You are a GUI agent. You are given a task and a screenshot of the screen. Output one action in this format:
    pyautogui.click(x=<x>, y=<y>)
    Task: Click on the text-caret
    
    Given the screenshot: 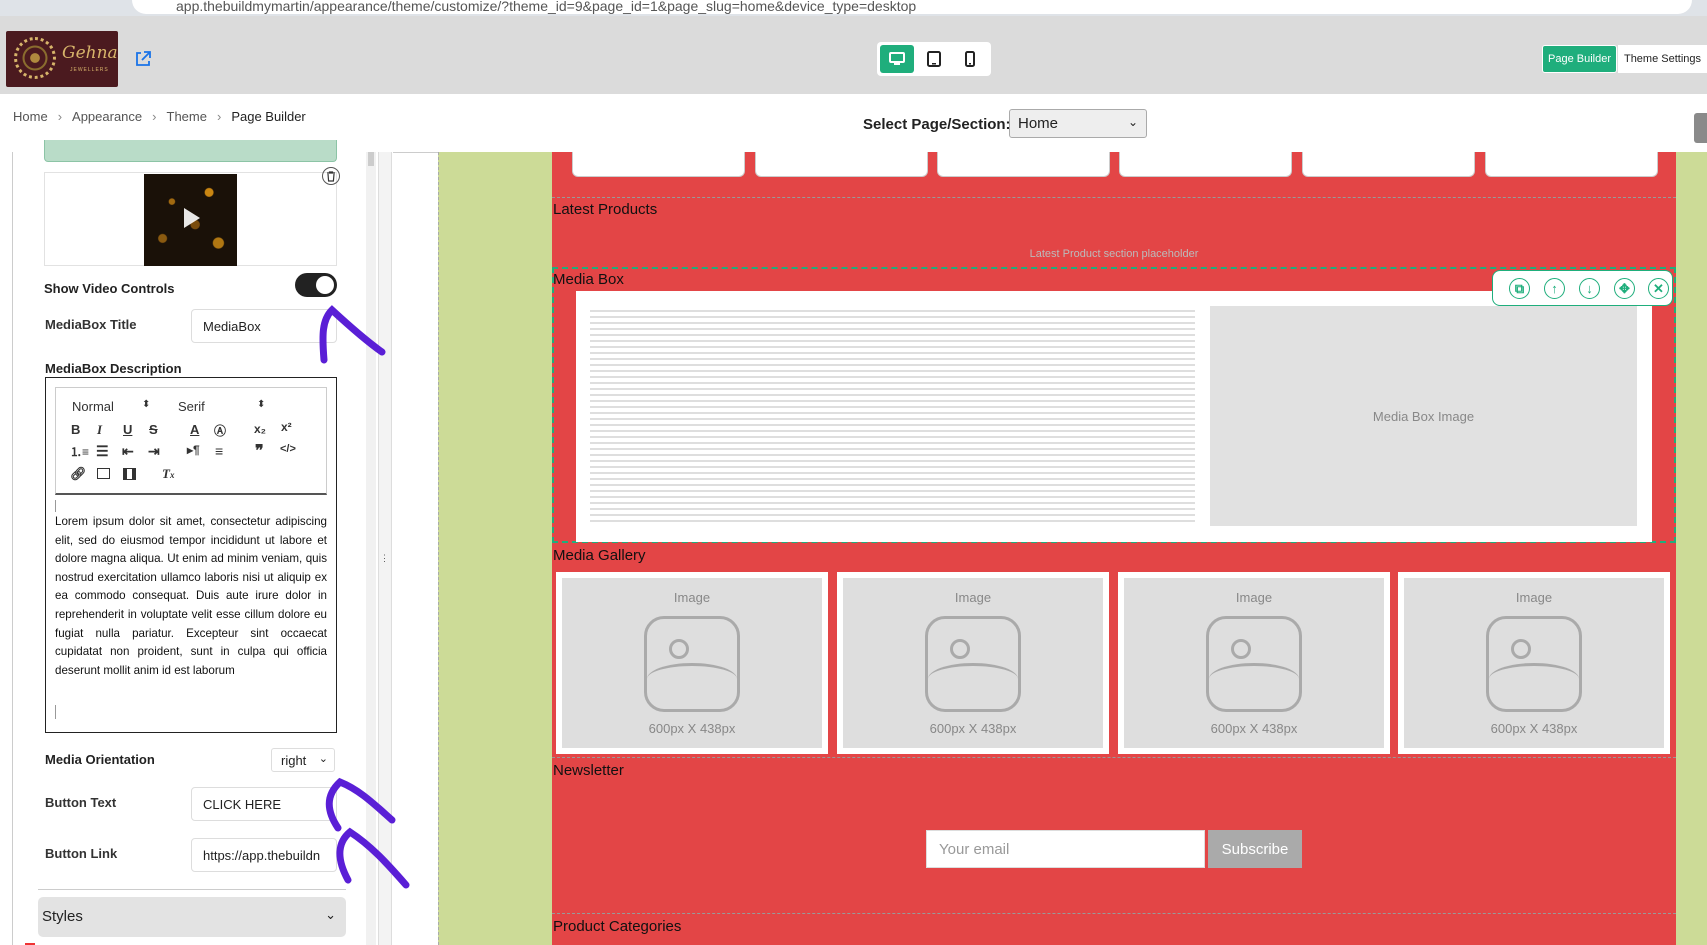 What is the action you would take?
    pyautogui.click(x=55, y=712)
    